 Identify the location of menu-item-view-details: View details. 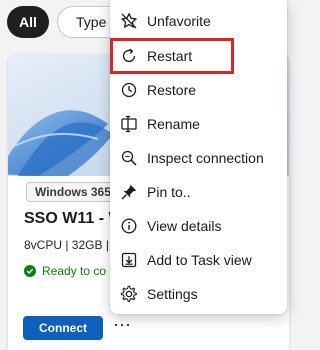
(198, 226).